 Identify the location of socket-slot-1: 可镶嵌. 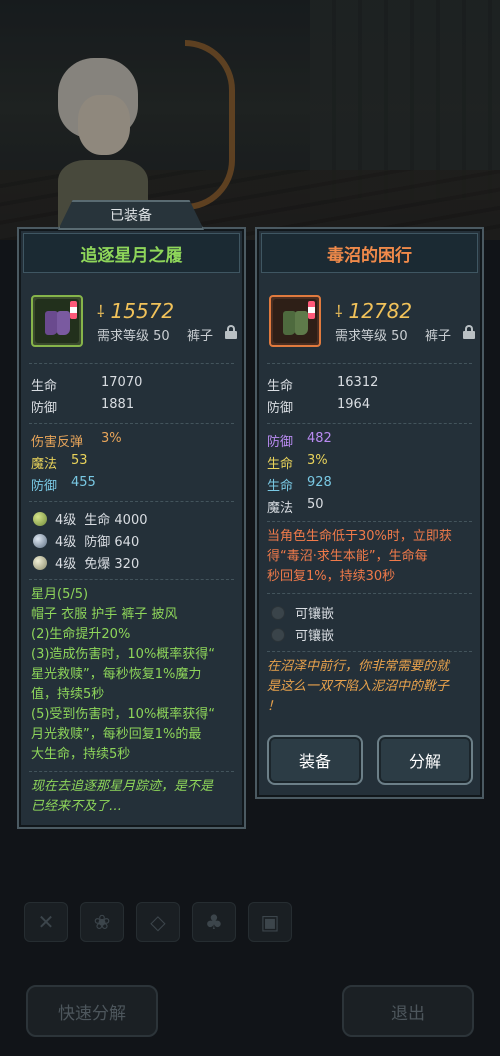
(302, 612).